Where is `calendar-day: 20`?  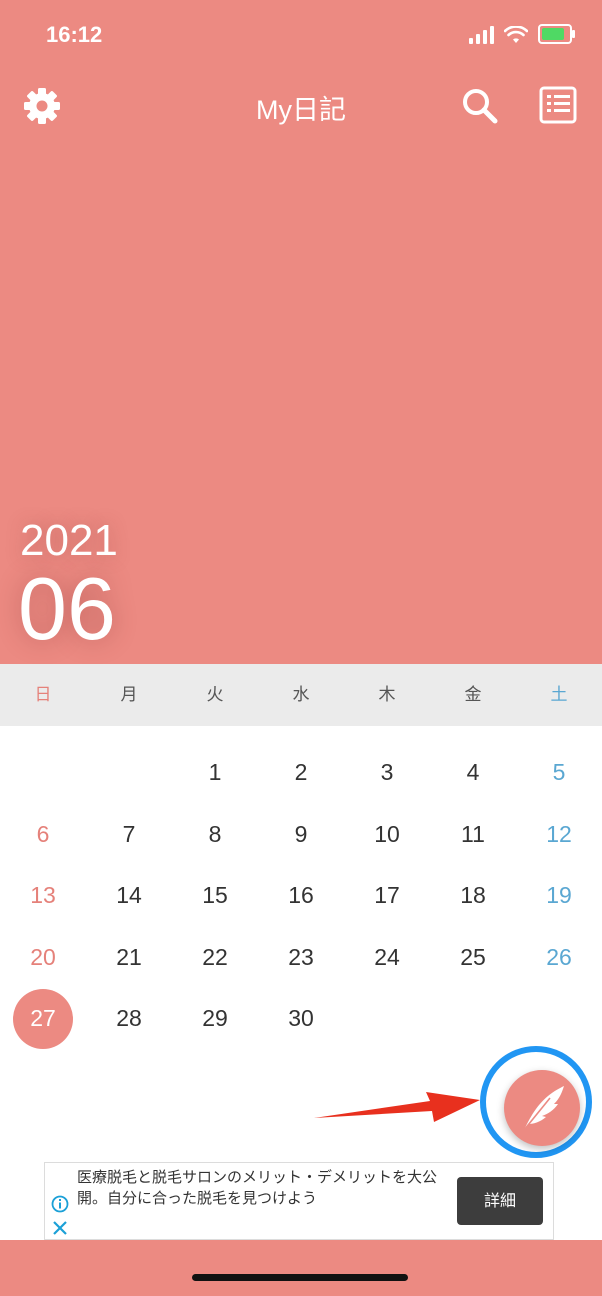 calendar-day: 20 is located at coordinates (43, 958).